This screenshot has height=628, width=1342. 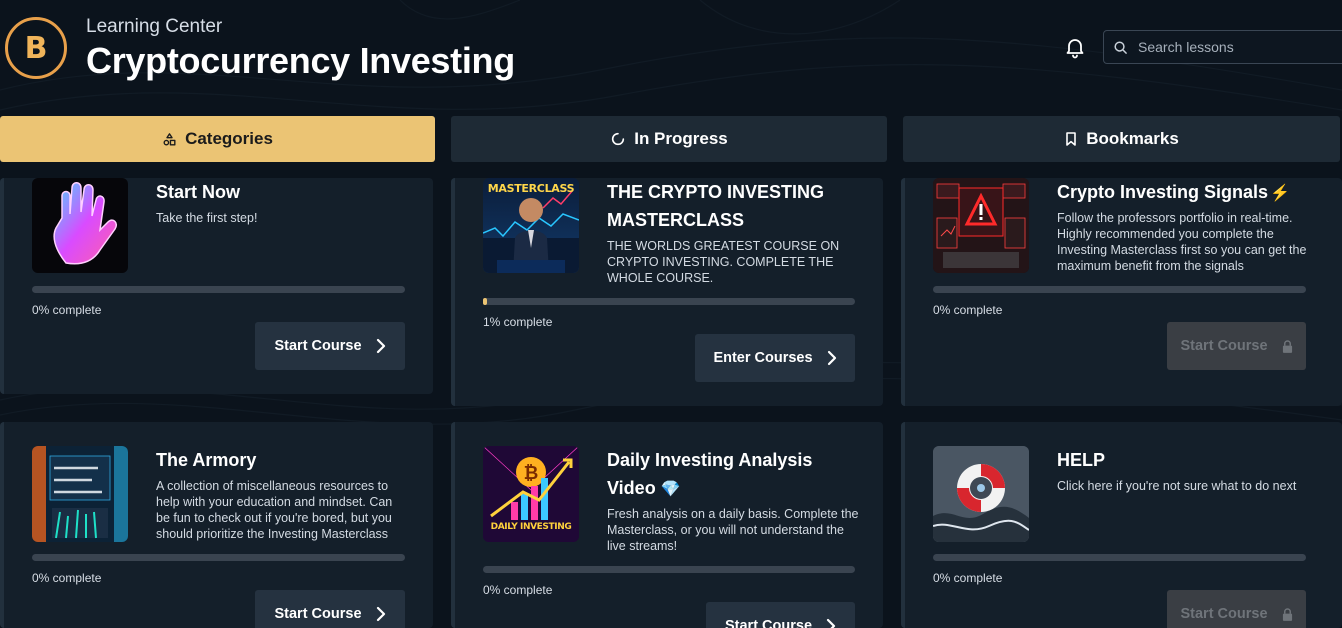 I want to click on tab-bookmarks: Bookmarks, so click(x=1121, y=139).